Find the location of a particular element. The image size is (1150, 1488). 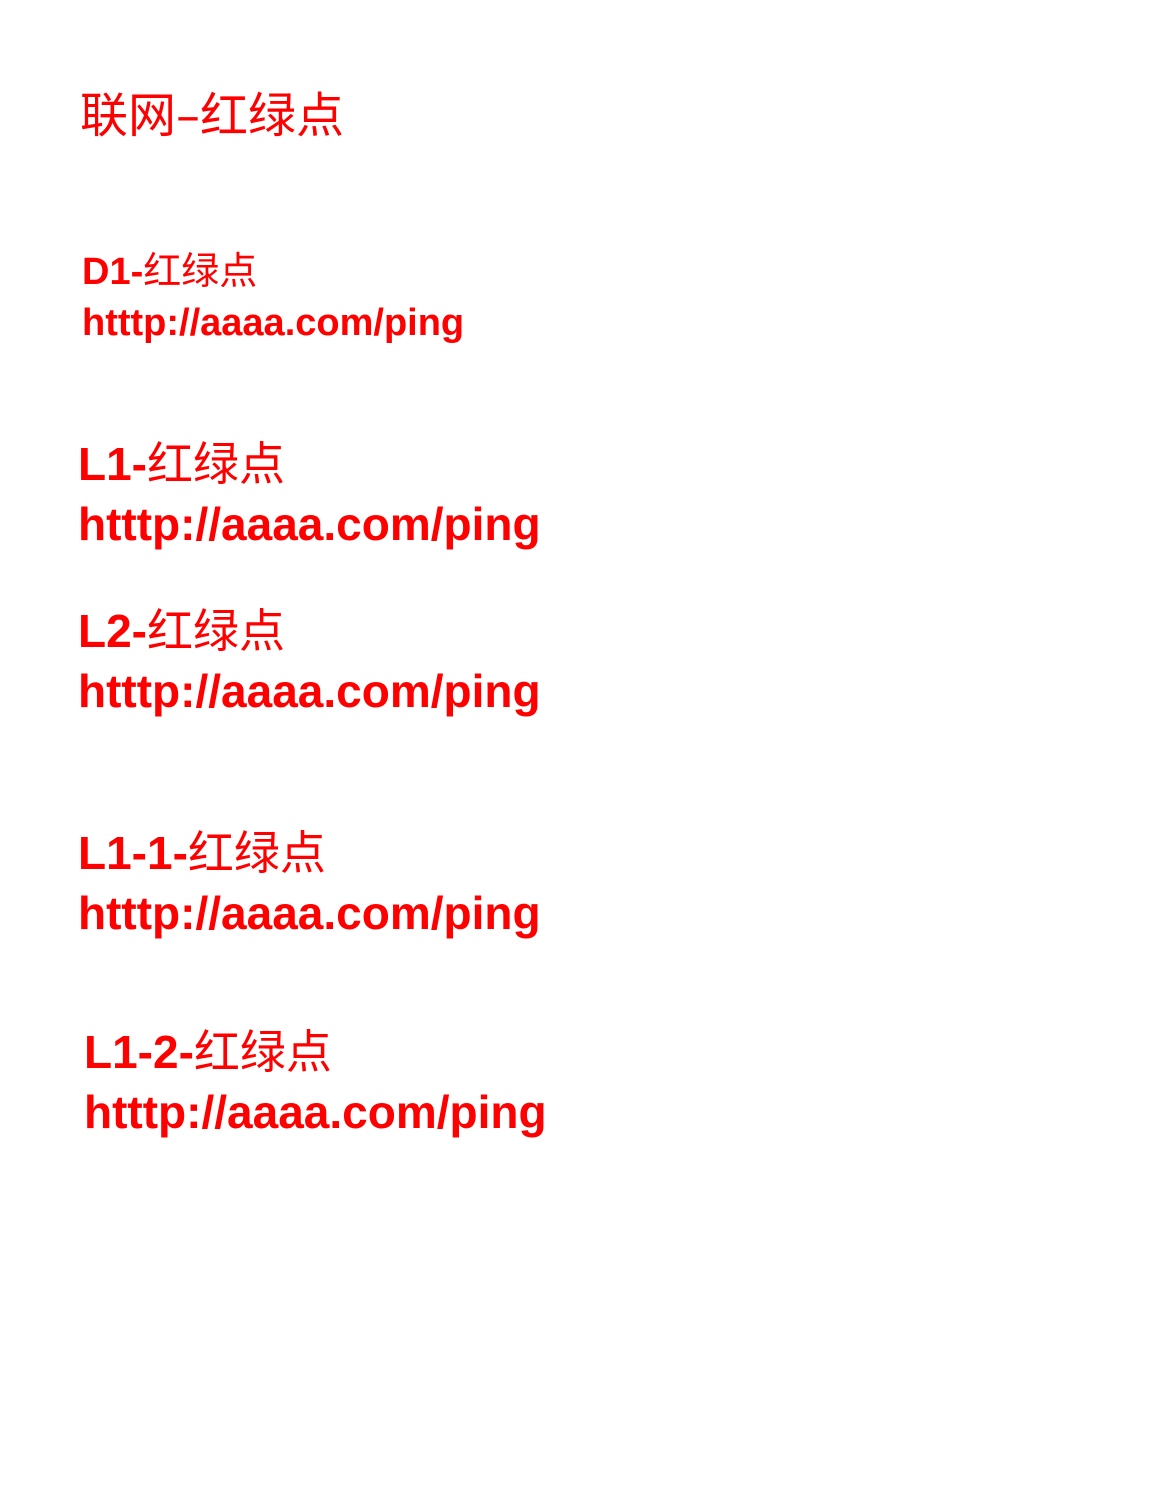

entry-label: L1-2-红绿点 is located at coordinates (315, 1052).